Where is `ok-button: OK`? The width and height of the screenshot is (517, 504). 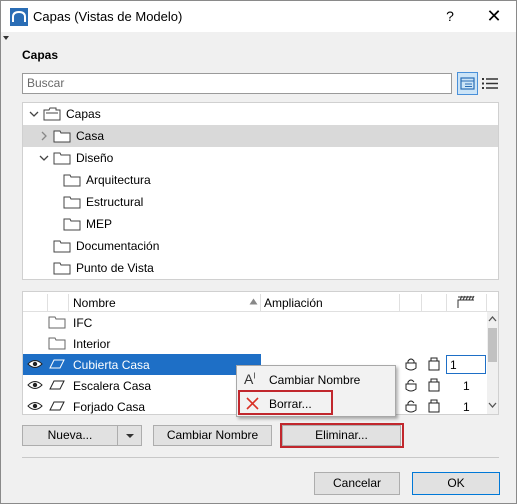 ok-button: OK is located at coordinates (456, 483).